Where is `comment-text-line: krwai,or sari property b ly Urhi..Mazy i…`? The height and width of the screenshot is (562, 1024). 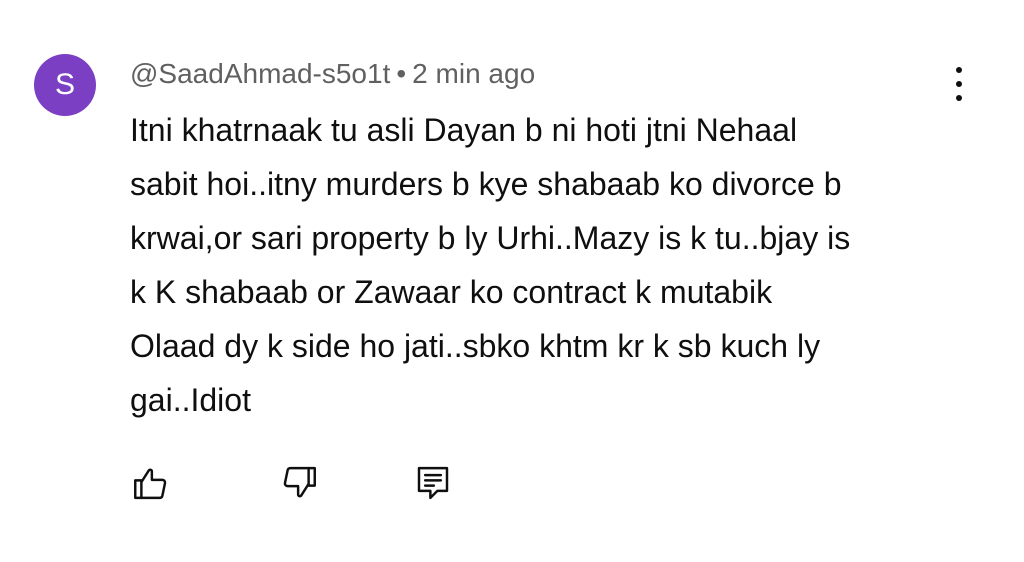 comment-text-line: krwai,or sari property b ly Urhi..Mazy i… is located at coordinates (490, 238).